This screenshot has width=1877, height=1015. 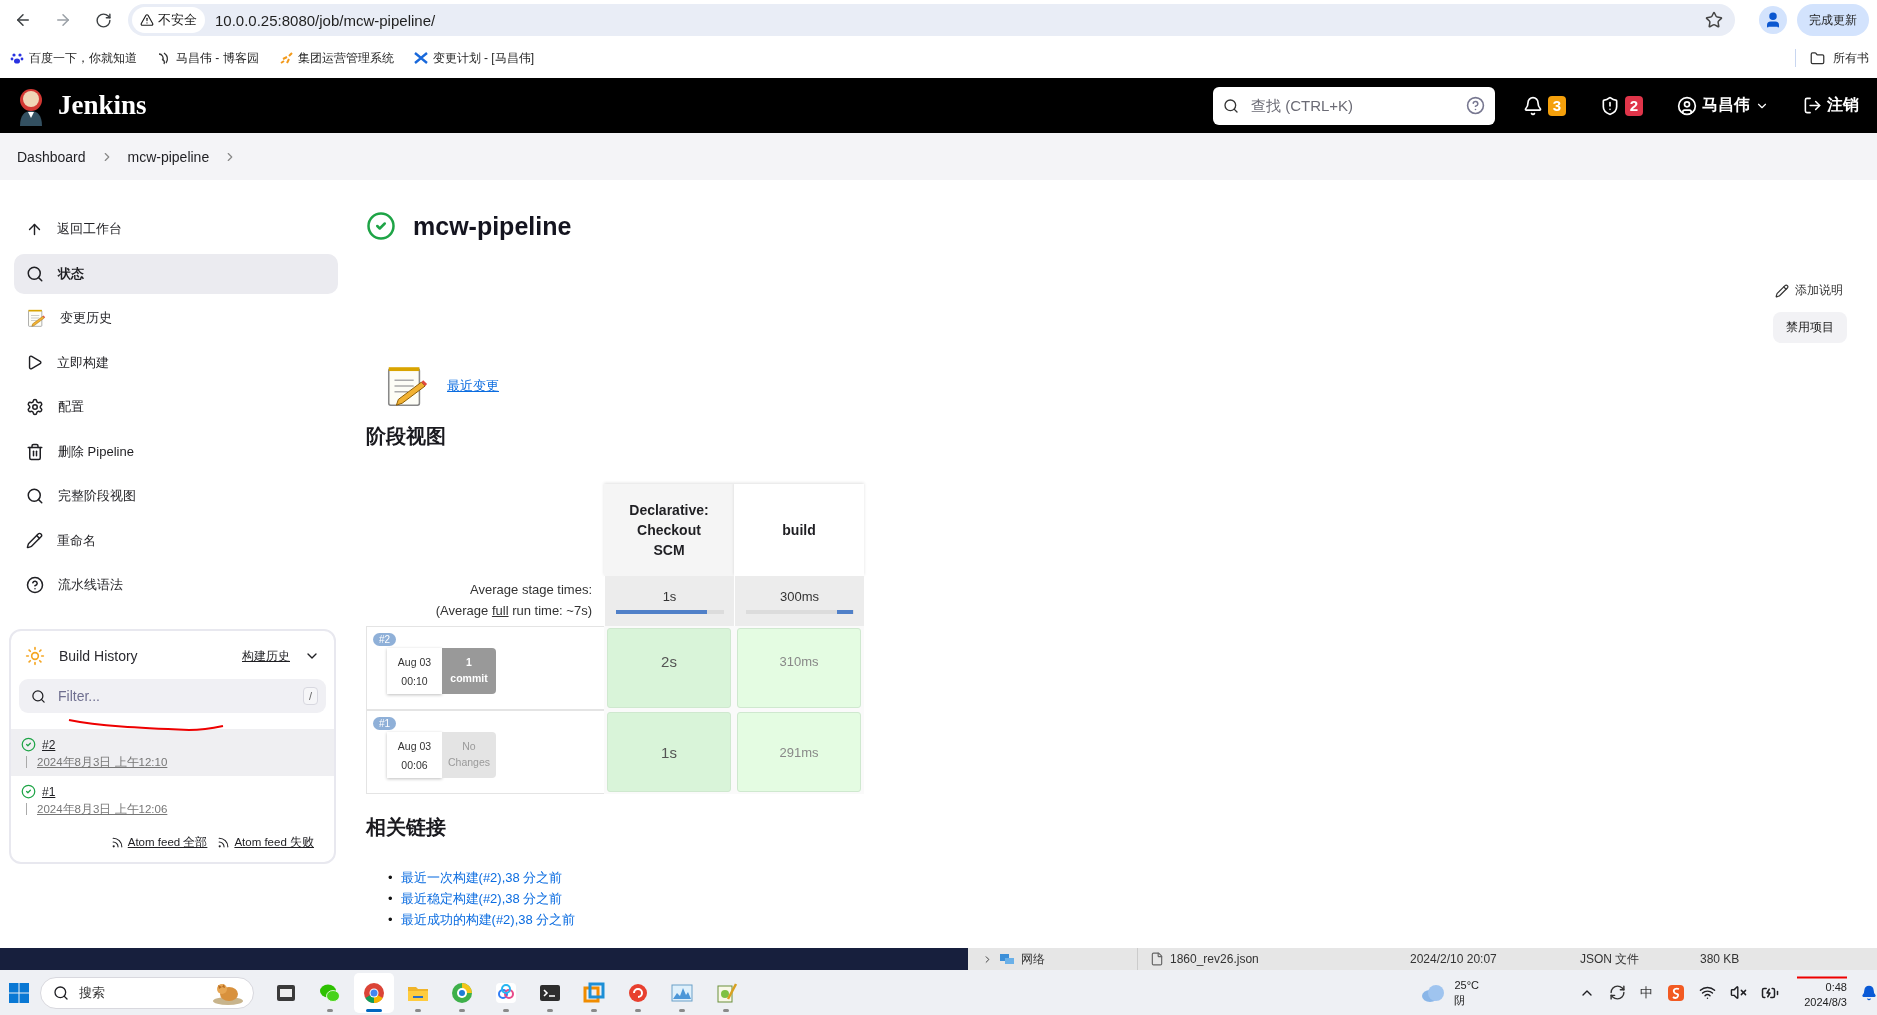 I want to click on user-menu: 马昌伟, so click(x=1723, y=105).